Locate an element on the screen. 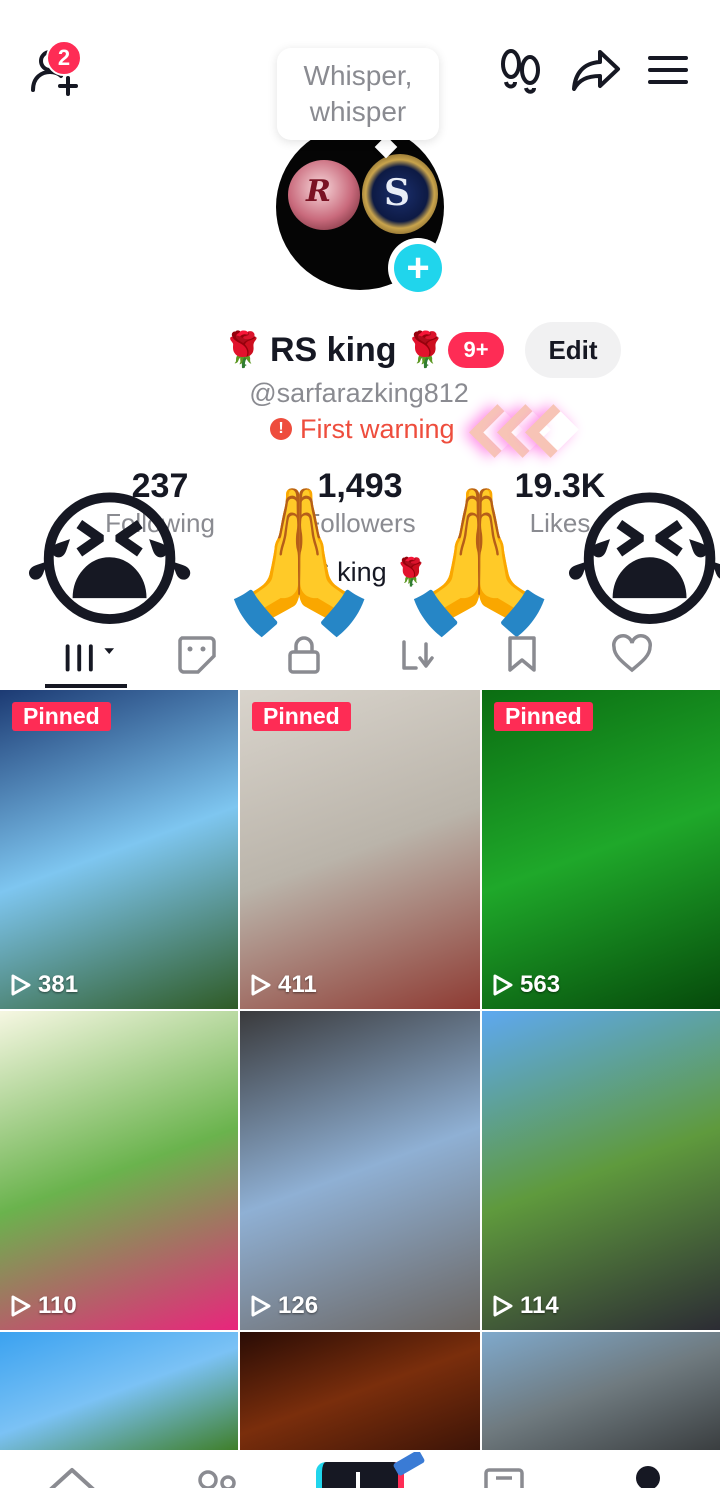 This screenshot has width=720, height=1488. view-count: 114 is located at coordinates (525, 1306).